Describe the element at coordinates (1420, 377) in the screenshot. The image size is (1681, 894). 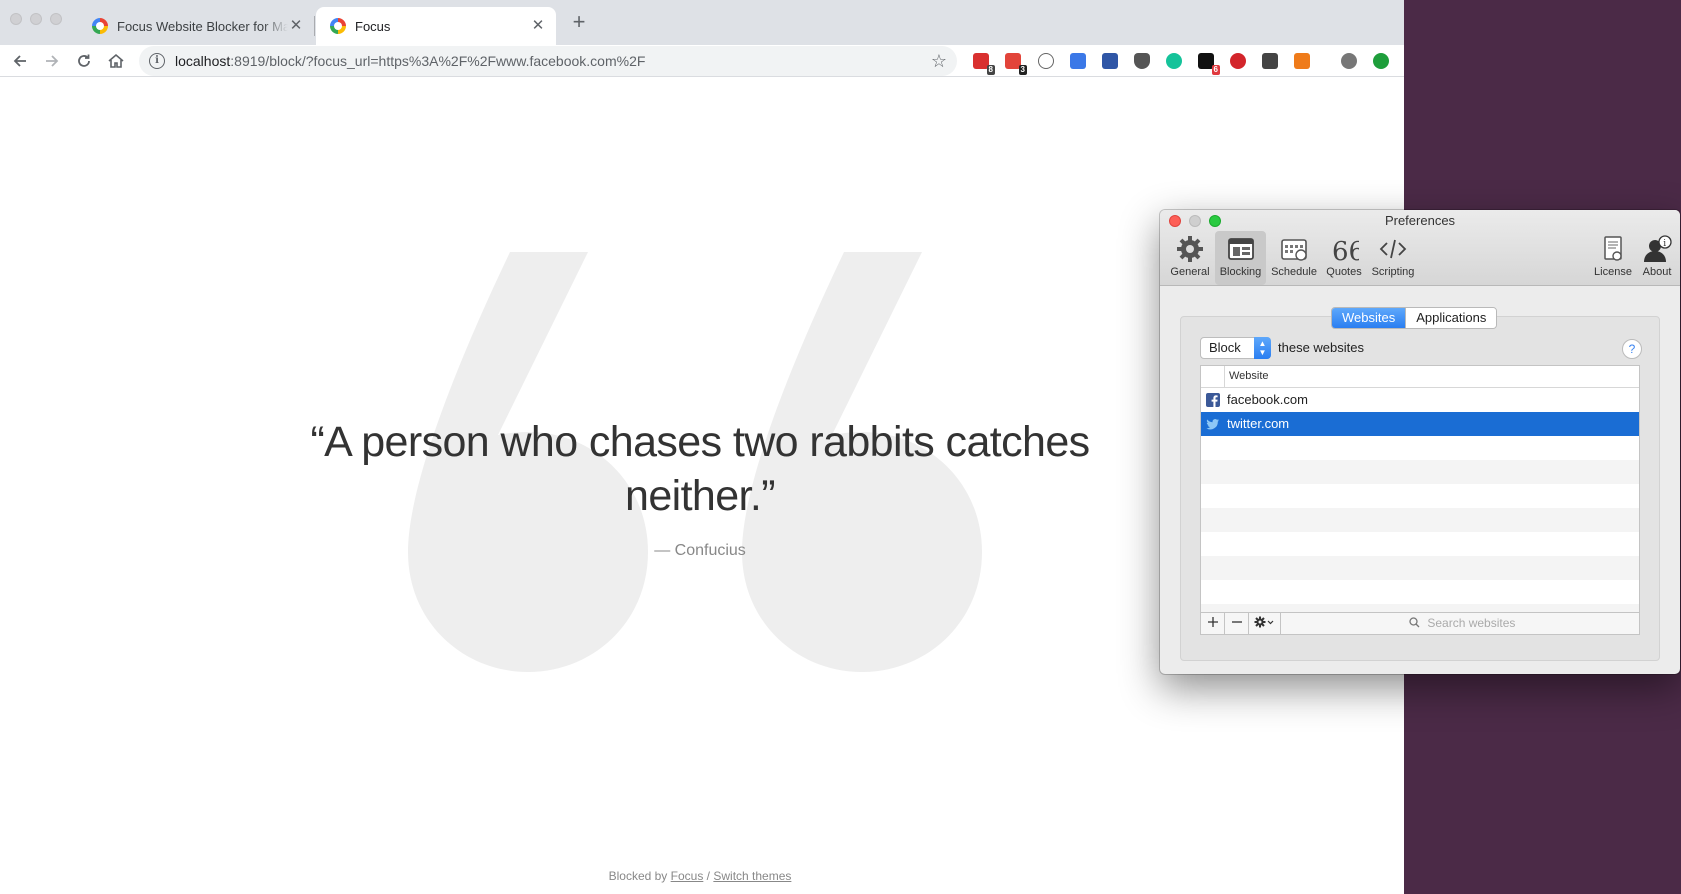
I see `table-header: Website` at that location.